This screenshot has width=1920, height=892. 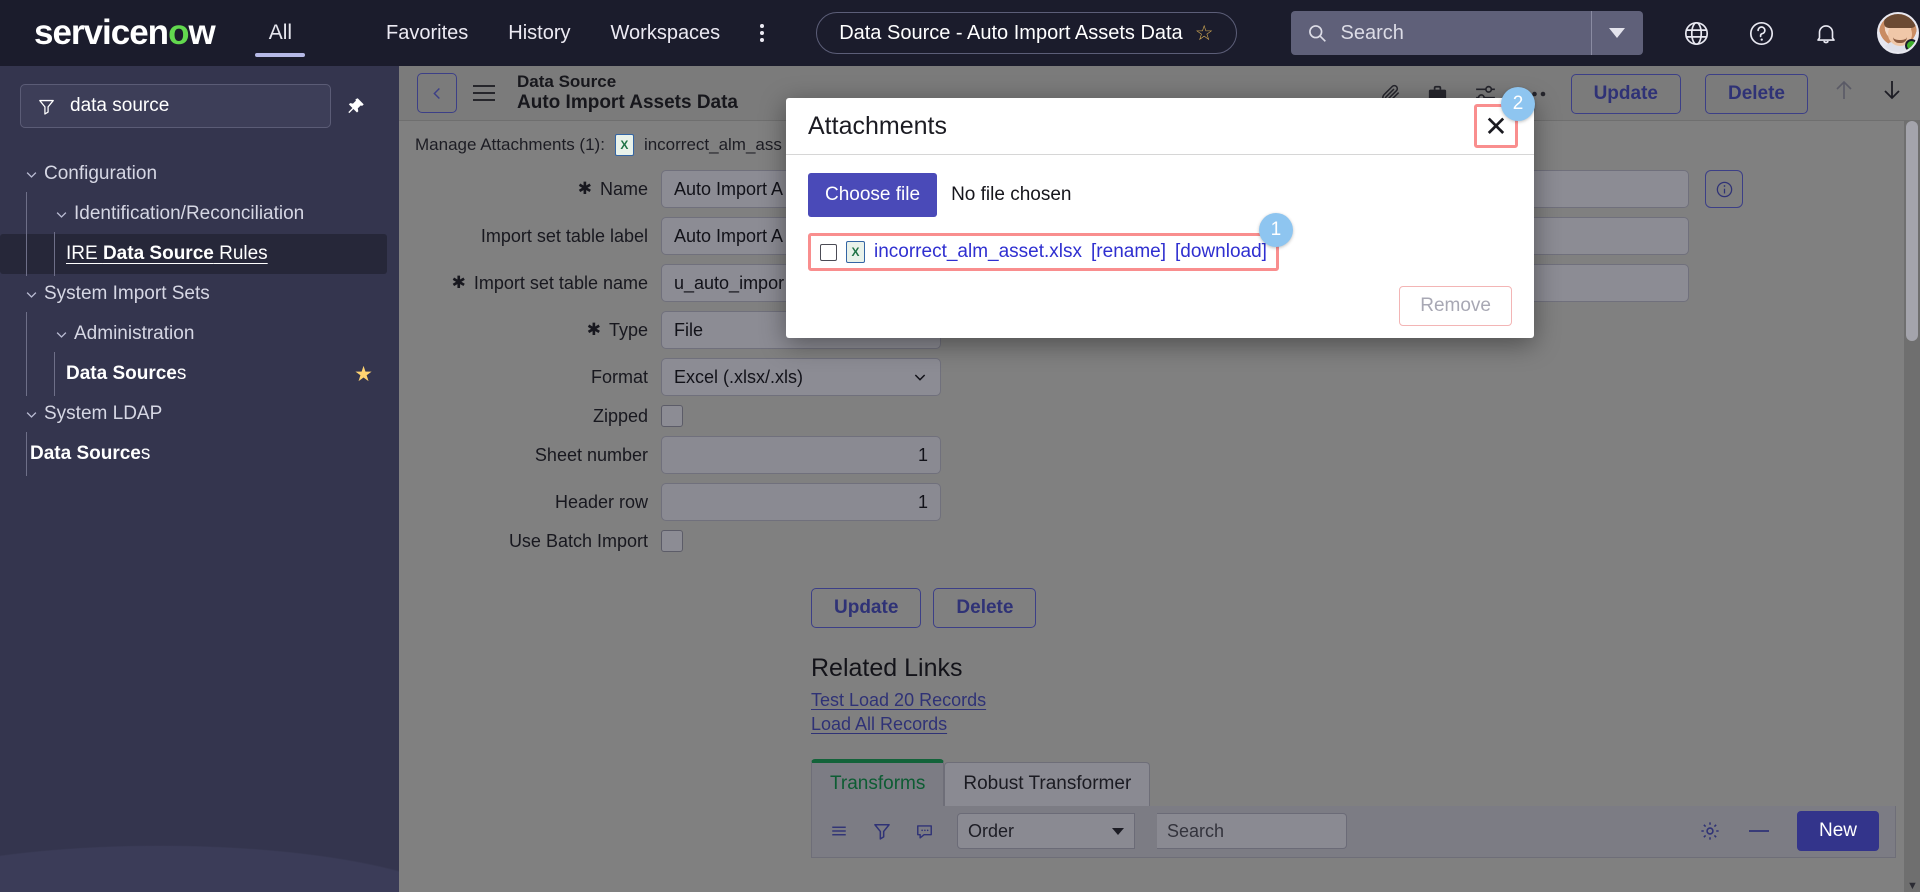 What do you see at coordinates (978, 252) in the screenshot?
I see `attachment-filename-link: incorrect_alm_asset.xlsx` at bounding box center [978, 252].